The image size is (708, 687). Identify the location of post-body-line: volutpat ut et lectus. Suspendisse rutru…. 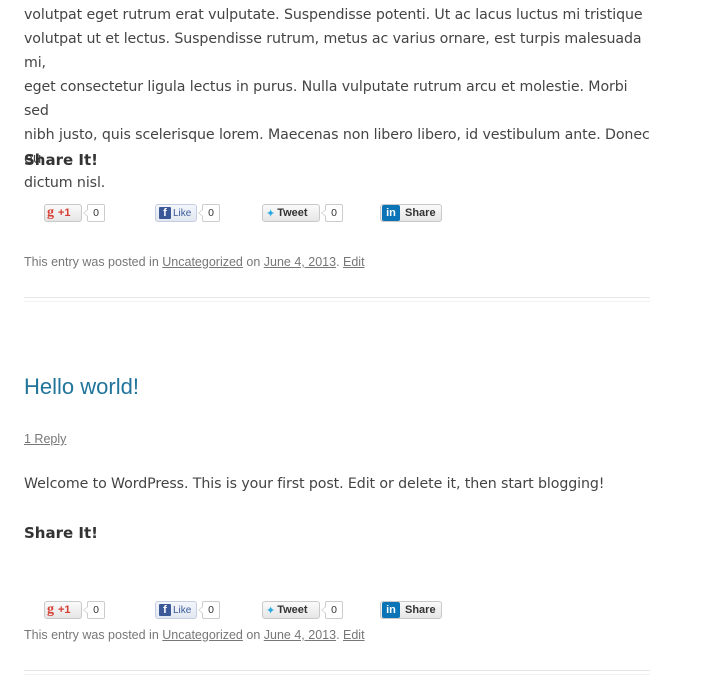
(333, 51).